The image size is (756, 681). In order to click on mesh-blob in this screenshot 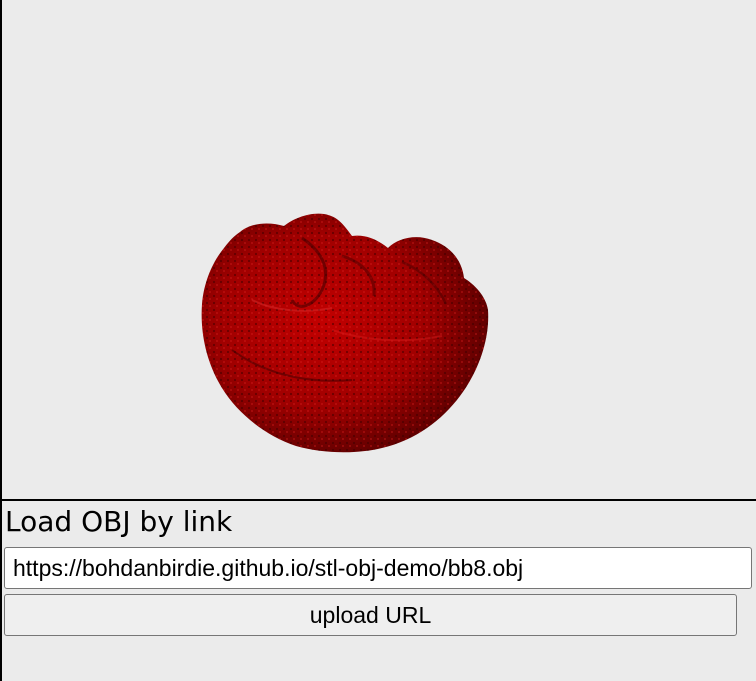, I will do `click(345, 333)`.